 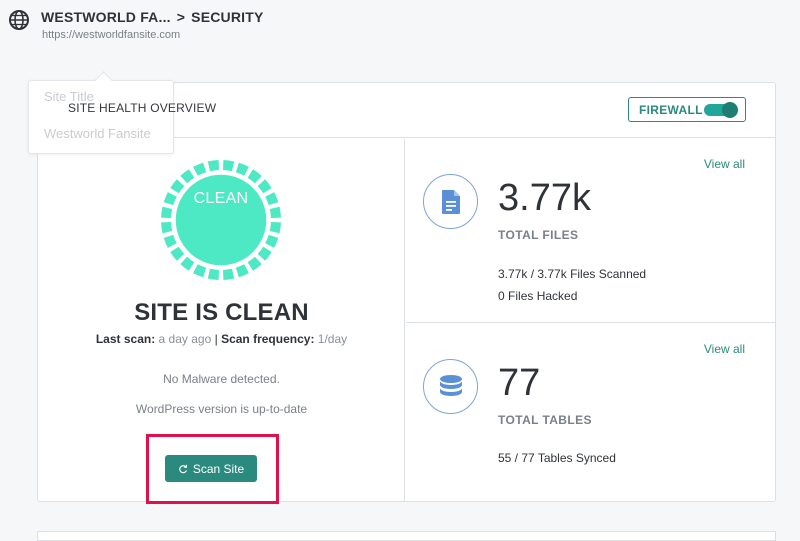 I want to click on scan-site-button: Scan Site, so click(x=211, y=468).